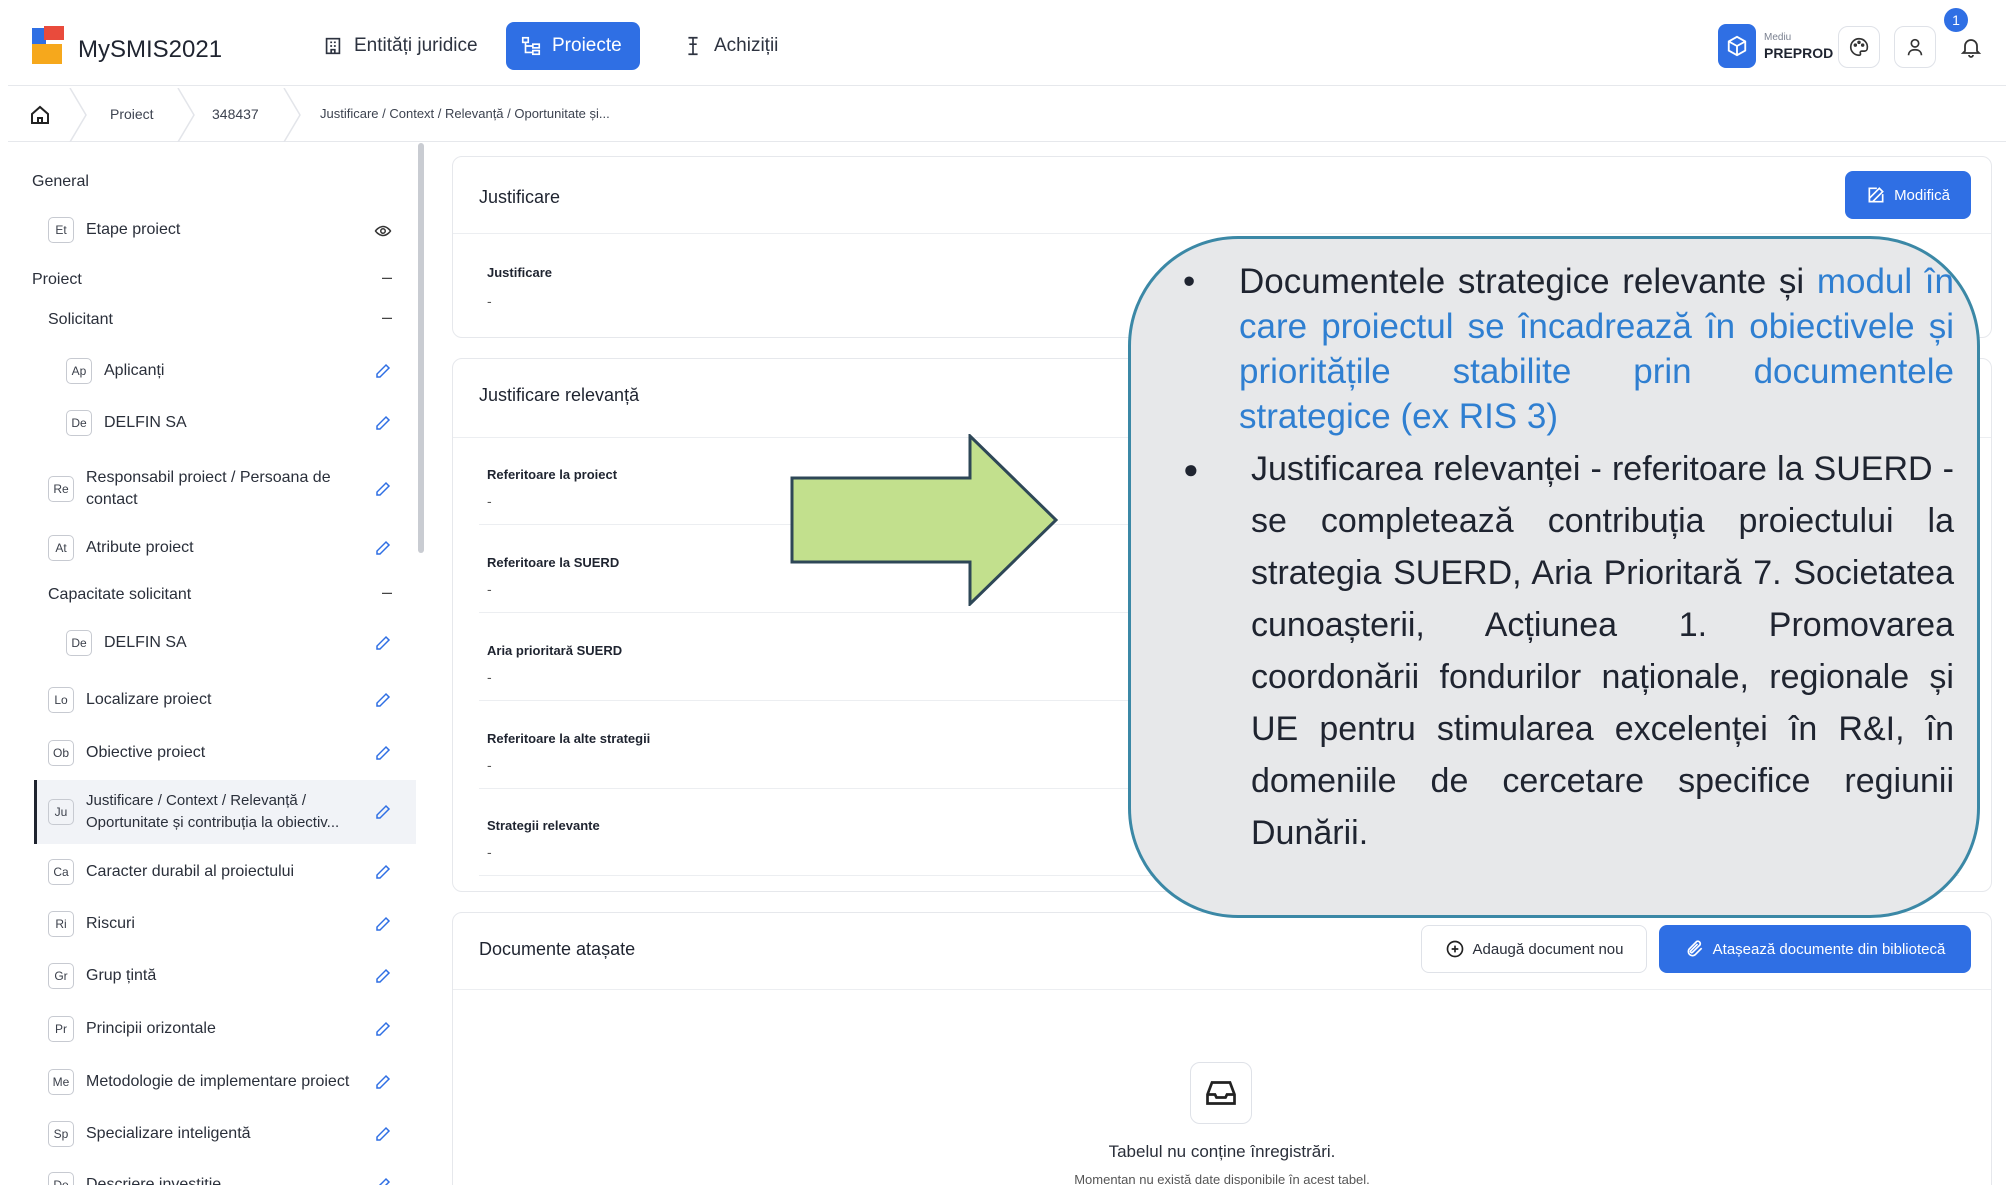  What do you see at coordinates (208, 548) in the screenshot?
I see `sidebar-item-atribute: At Atribute proiect` at bounding box center [208, 548].